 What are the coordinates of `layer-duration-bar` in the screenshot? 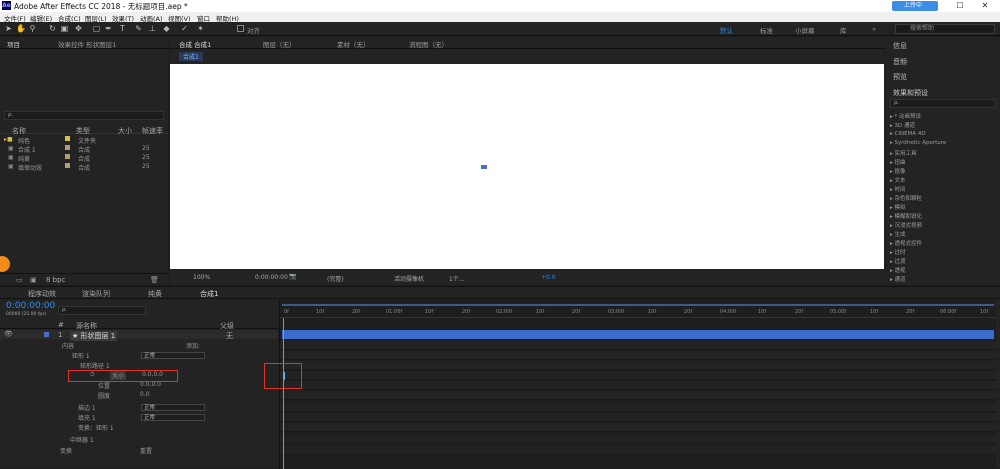 It's located at (638, 334).